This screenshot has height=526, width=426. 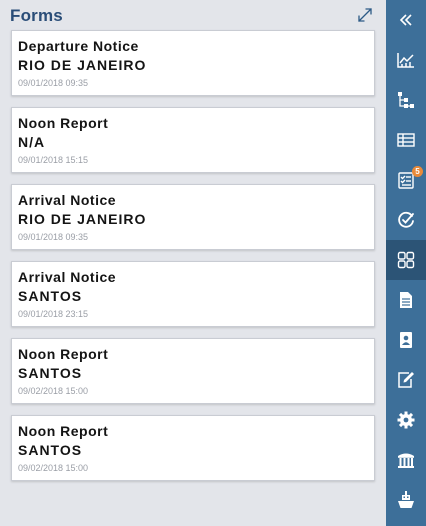 I want to click on sidebar-item-documents, so click(x=406, y=300).